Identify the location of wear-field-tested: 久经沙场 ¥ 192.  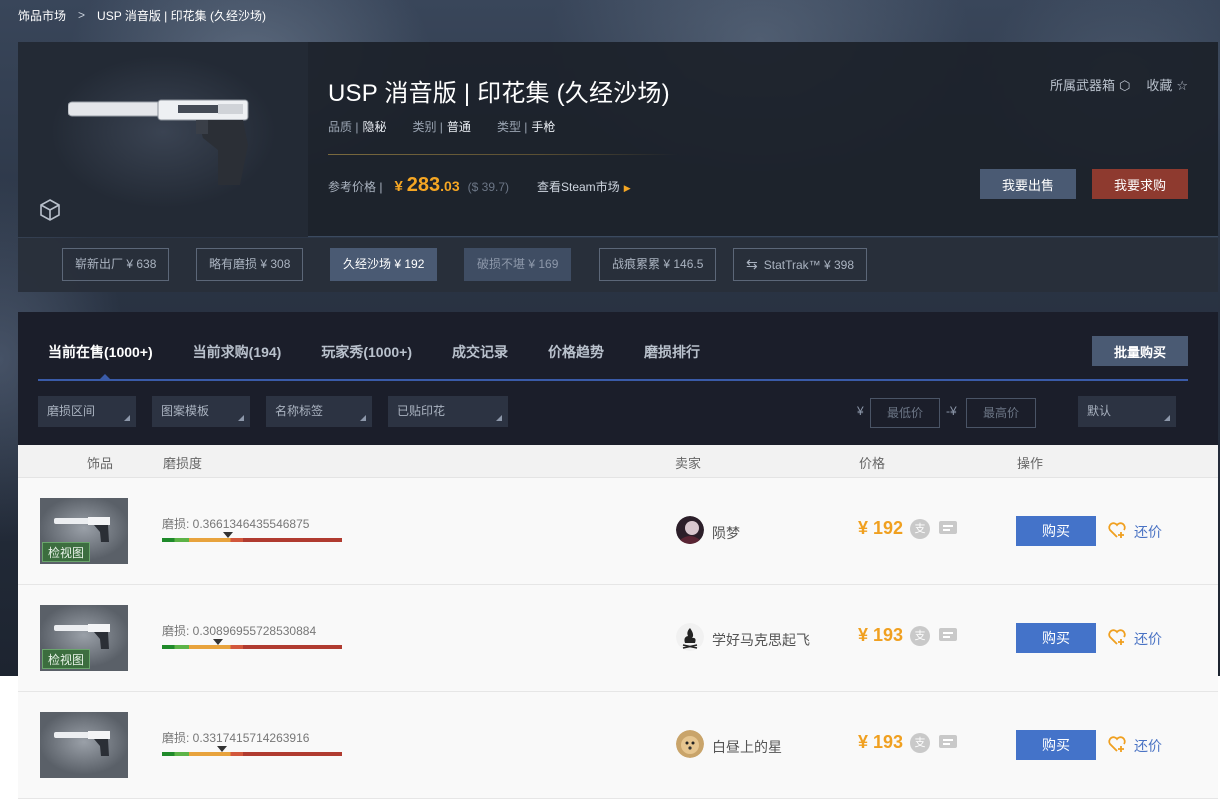
(384, 264).